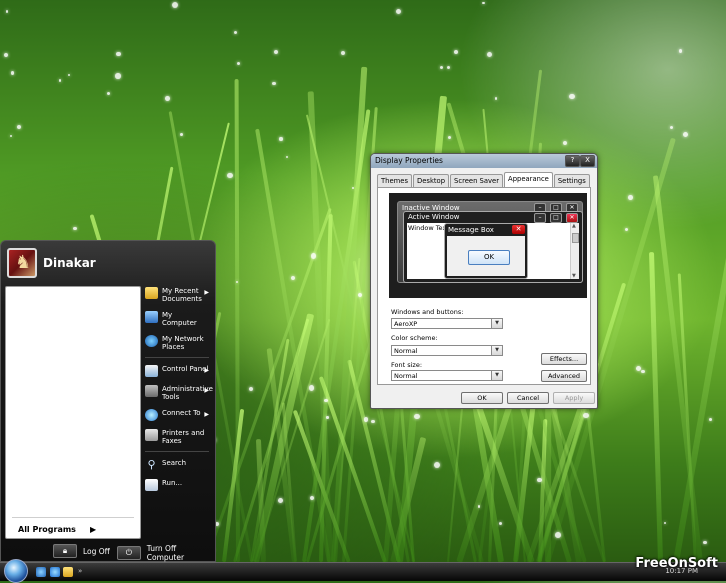 The image size is (726, 583). I want to click on connect-icon, so click(151, 415).